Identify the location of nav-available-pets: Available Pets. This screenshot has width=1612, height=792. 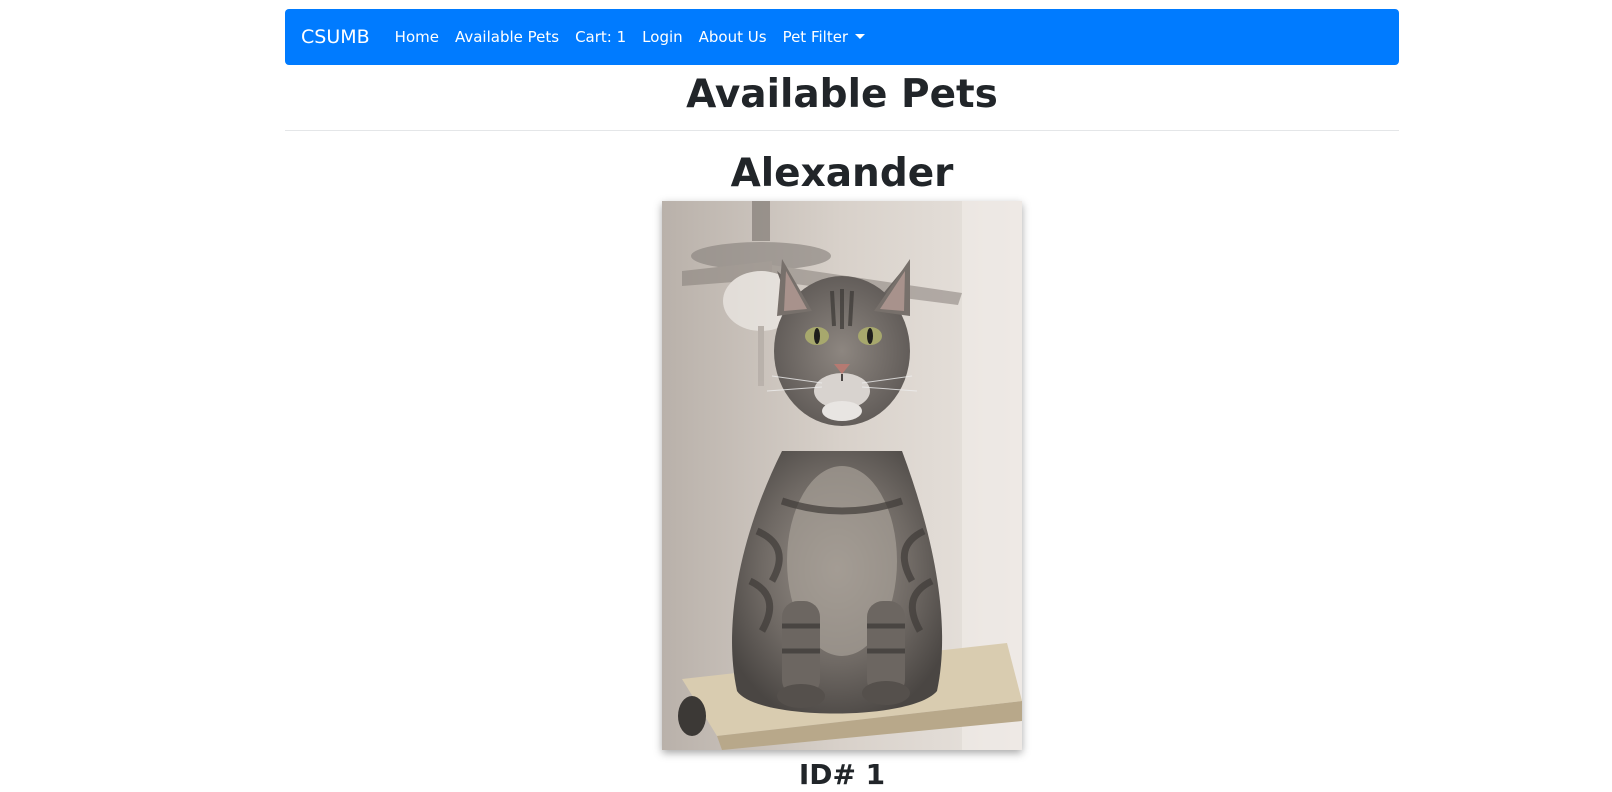
(507, 37).